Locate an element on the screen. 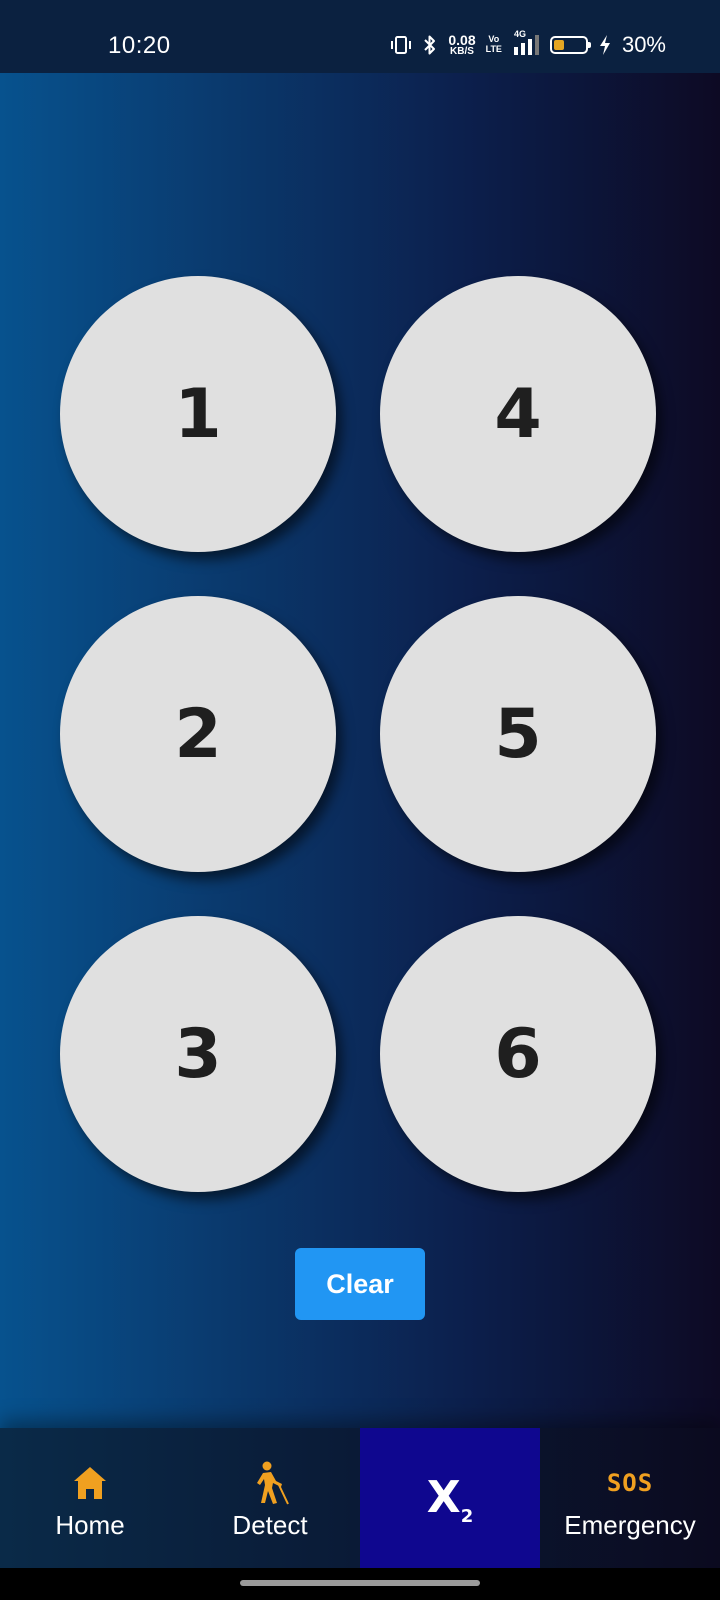 The width and height of the screenshot is (720, 1600). nav-item-home: Home is located at coordinates (90, 1498).